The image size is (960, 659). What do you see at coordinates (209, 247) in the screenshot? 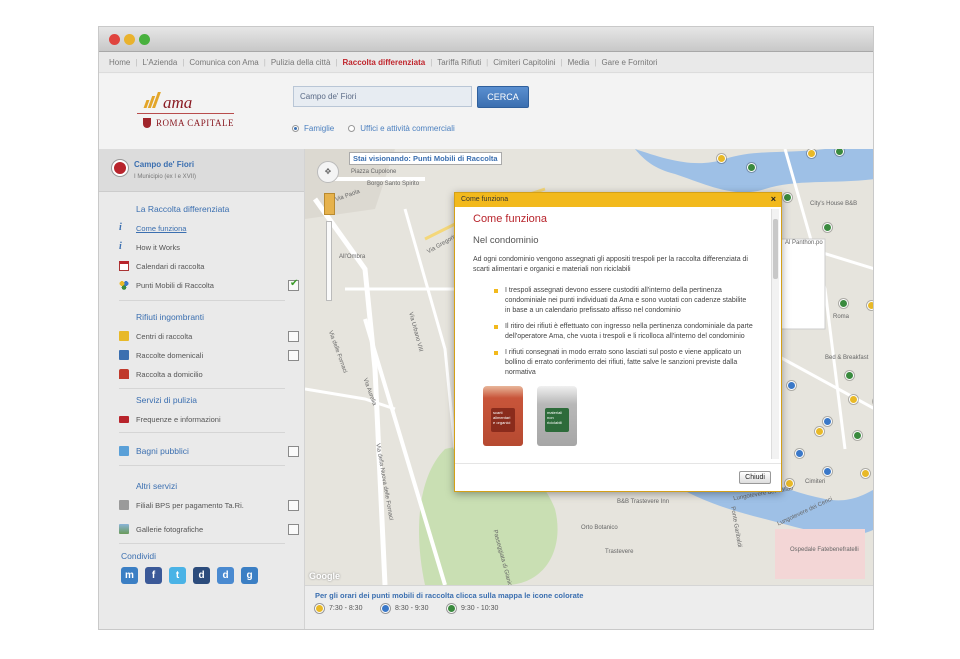
I see `sidebar-item-how-it-works: i How it Works` at bounding box center [209, 247].